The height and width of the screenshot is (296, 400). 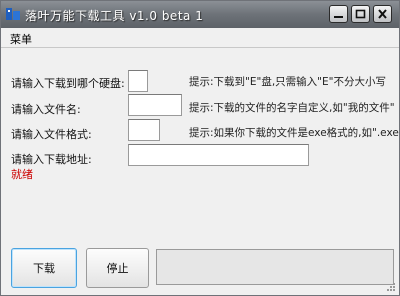 I want to click on filename-label: 请输入文件名:, so click(x=46, y=109).